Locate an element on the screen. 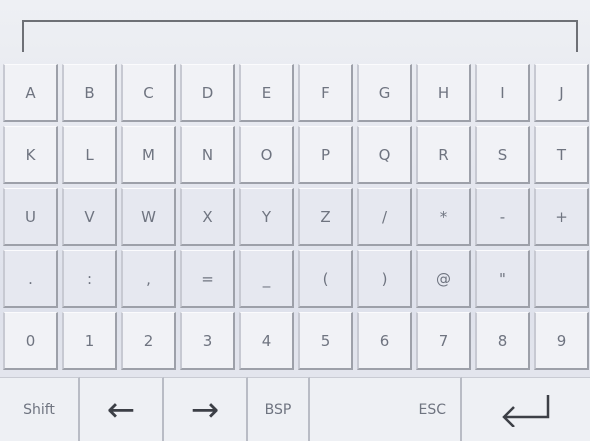 The width and height of the screenshot is (590, 441). key-5: 5 is located at coordinates (325, 341).